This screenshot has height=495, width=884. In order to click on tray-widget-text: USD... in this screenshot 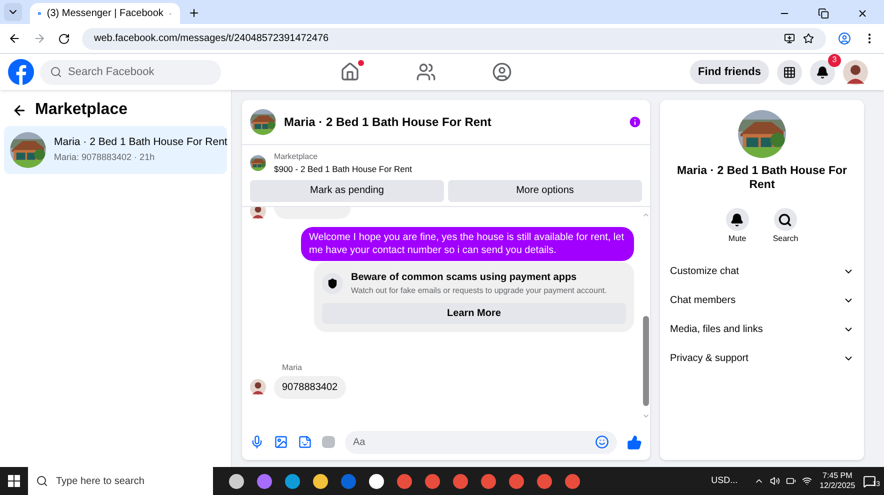, I will do `click(724, 481)`.